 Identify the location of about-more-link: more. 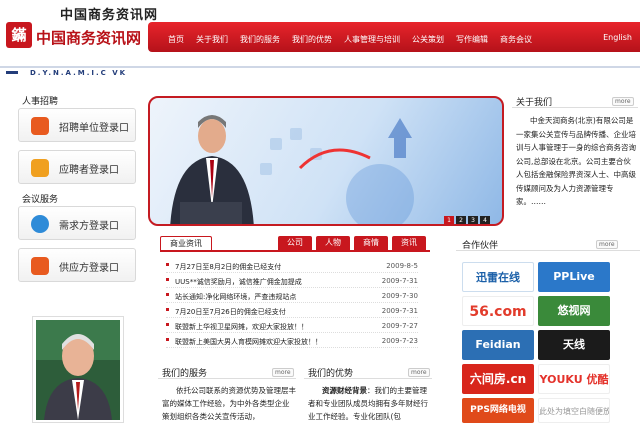
(623, 101).